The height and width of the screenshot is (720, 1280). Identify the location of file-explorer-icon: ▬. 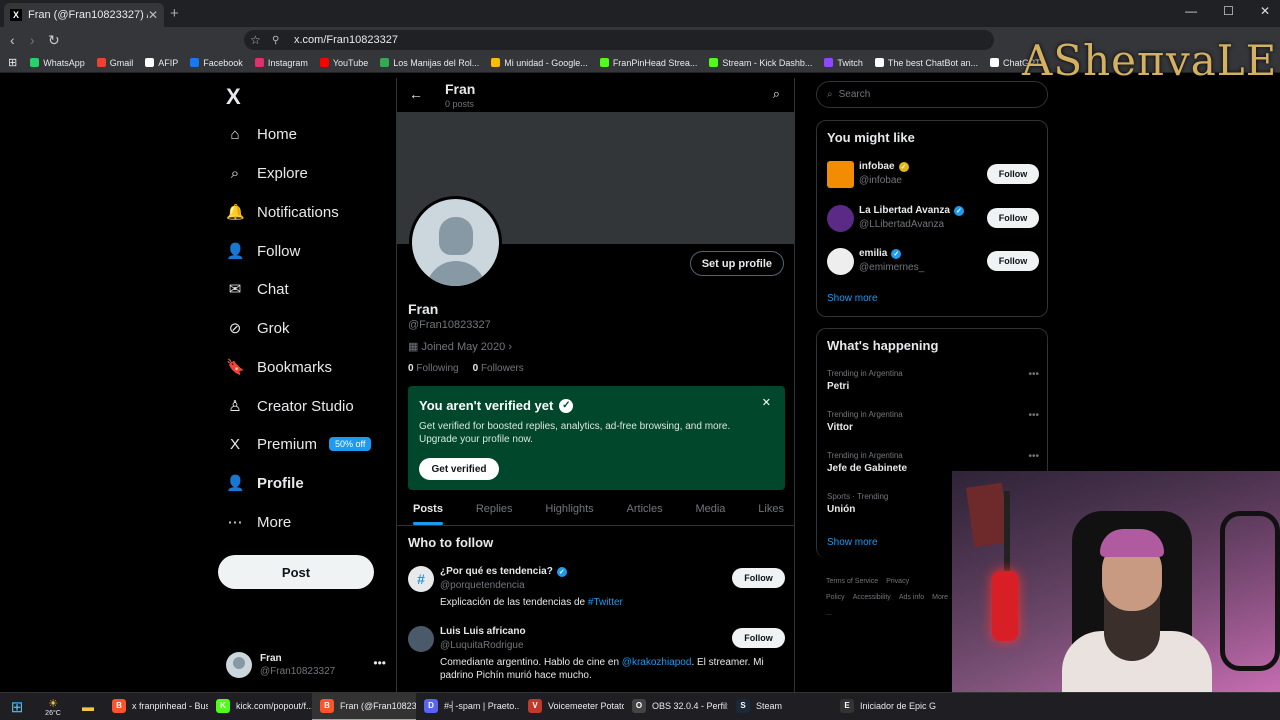
(88, 706).